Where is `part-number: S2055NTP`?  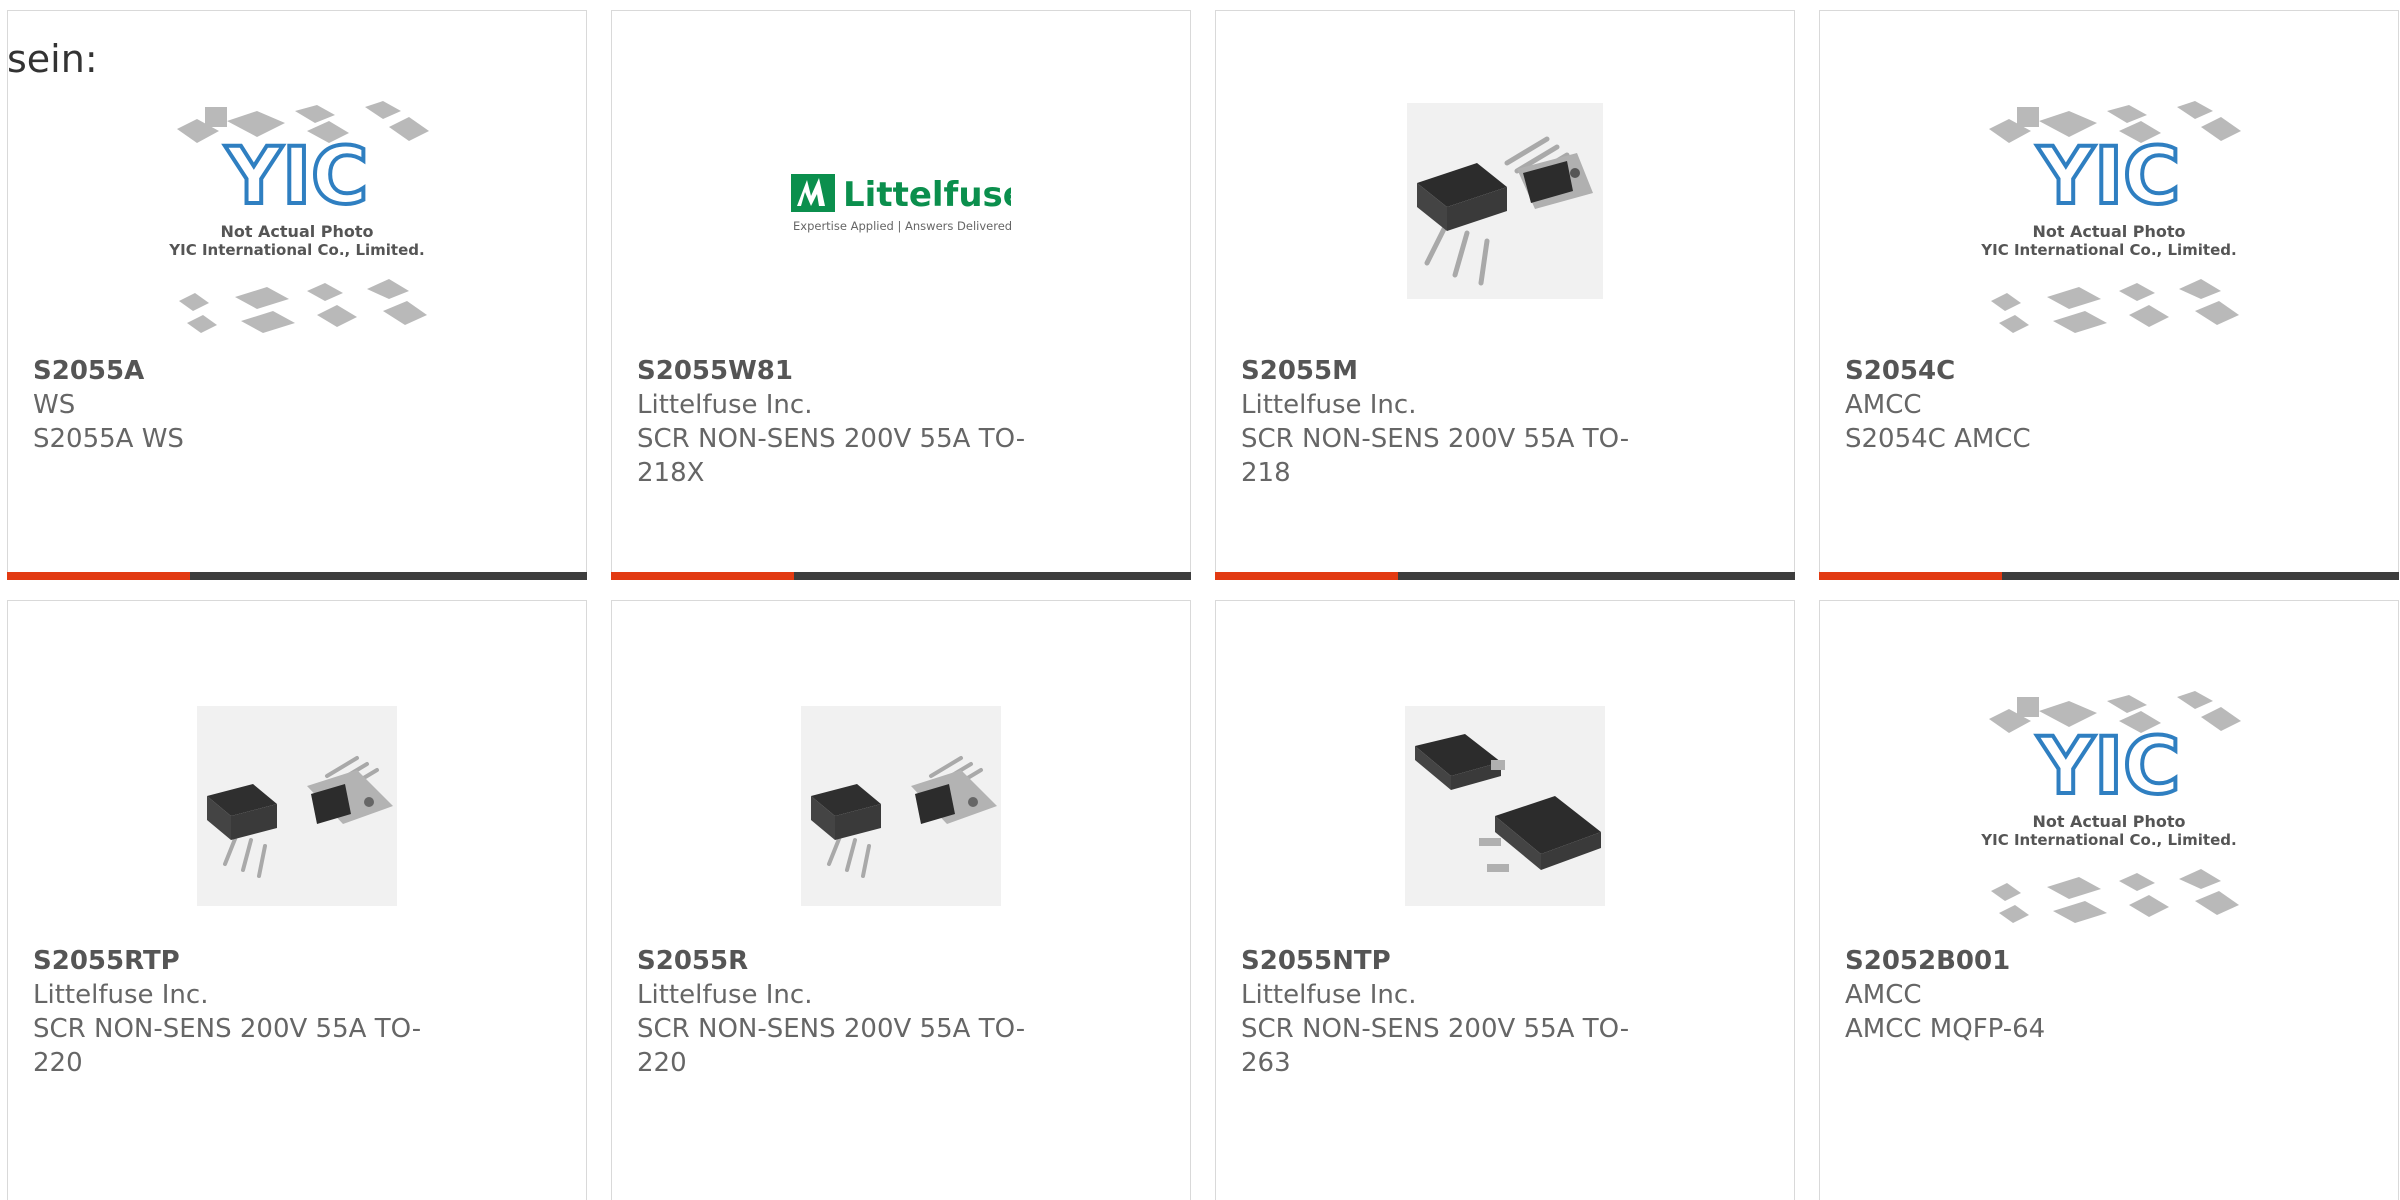 part-number: S2055NTP is located at coordinates (1316, 961).